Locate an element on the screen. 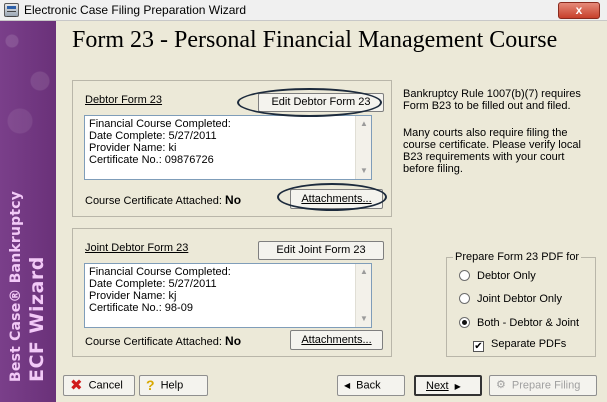 The image size is (607, 402). back-button: ◀ Back is located at coordinates (371, 385).